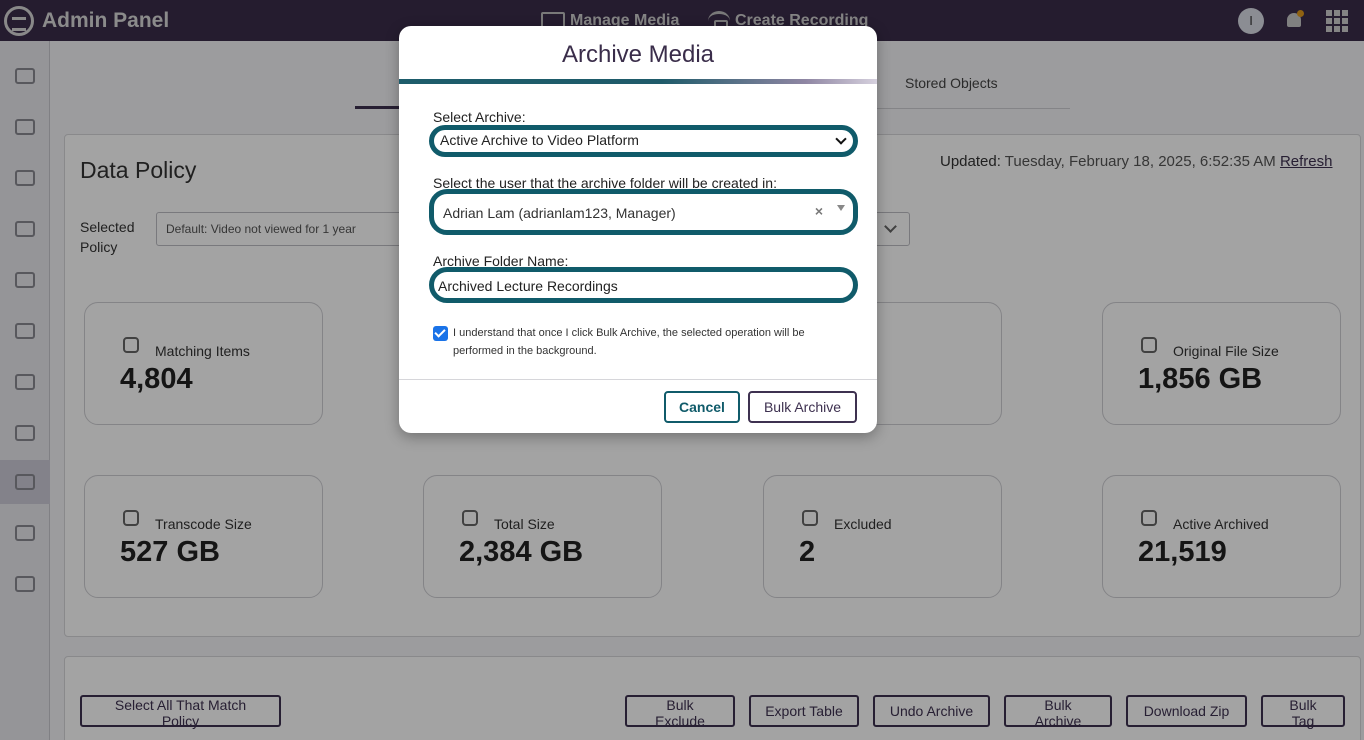 The height and width of the screenshot is (740, 1364). Describe the element at coordinates (841, 208) in the screenshot. I see `dropdown-arrow-icon` at that location.